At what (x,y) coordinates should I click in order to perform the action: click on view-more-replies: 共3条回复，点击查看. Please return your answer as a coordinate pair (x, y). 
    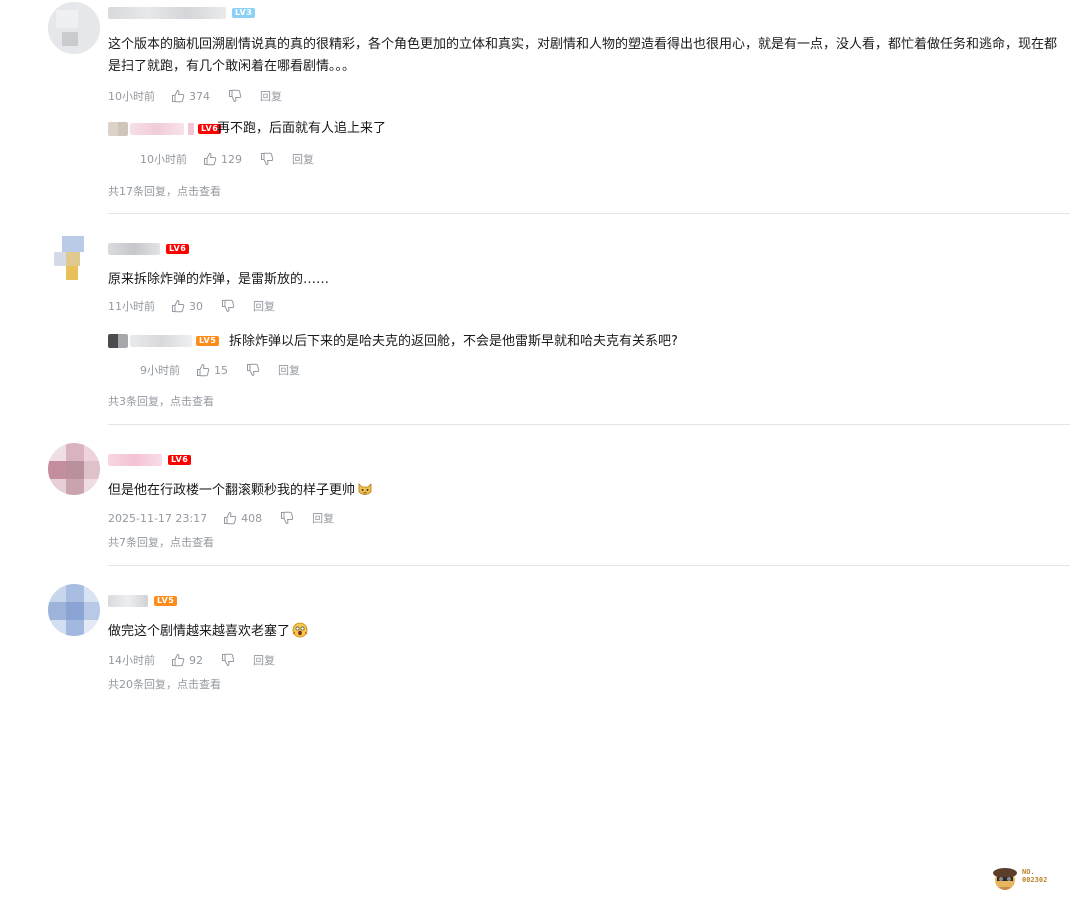
    Looking at the image, I should click on (161, 401).